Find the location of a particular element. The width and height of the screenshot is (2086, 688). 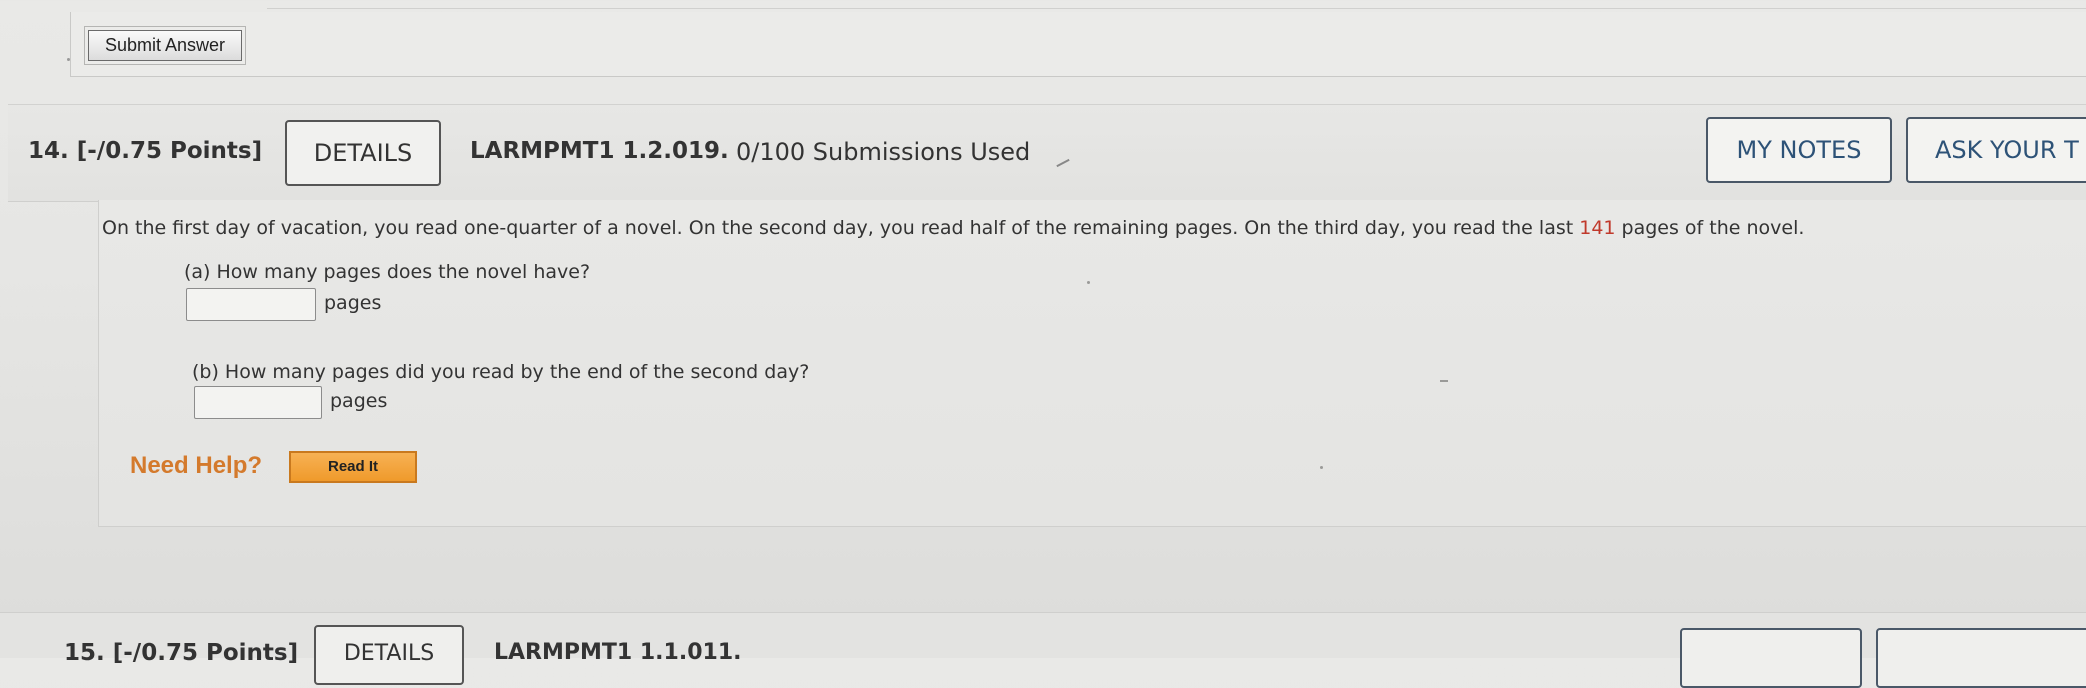

next-question-code: LARMPMT1 1.1.011. is located at coordinates (618, 652).